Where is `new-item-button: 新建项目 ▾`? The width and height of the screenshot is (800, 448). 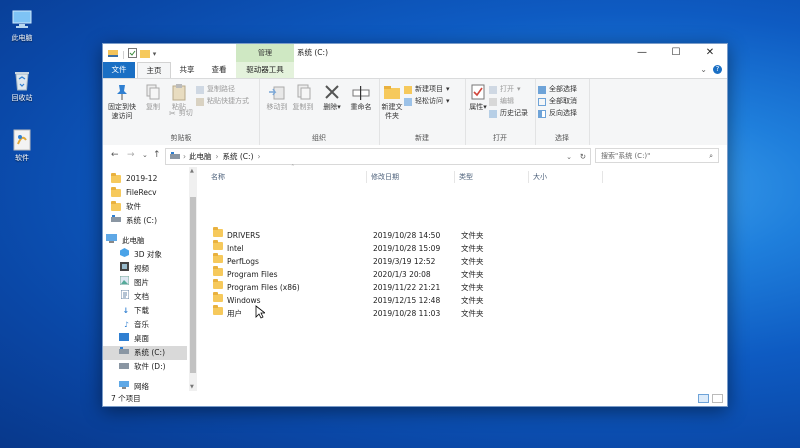
new-item-button: 新建项目 ▾ is located at coordinates (427, 89).